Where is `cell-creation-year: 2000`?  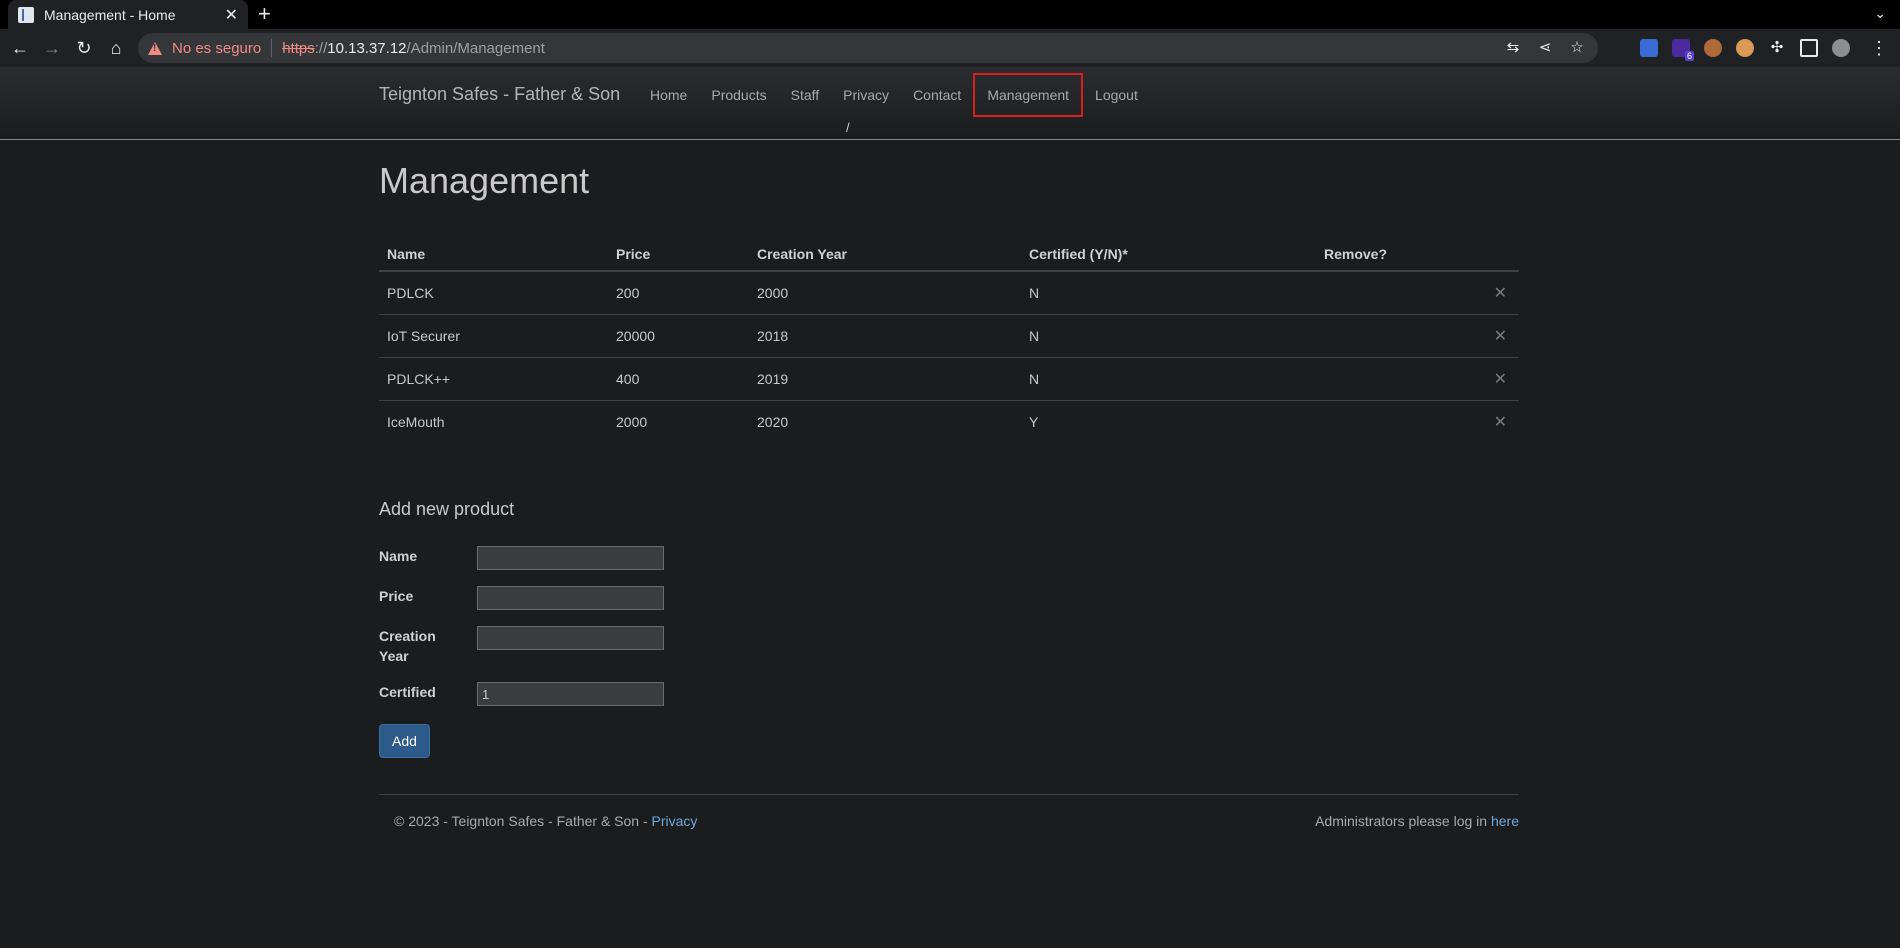 cell-creation-year: 2000 is located at coordinates (885, 292).